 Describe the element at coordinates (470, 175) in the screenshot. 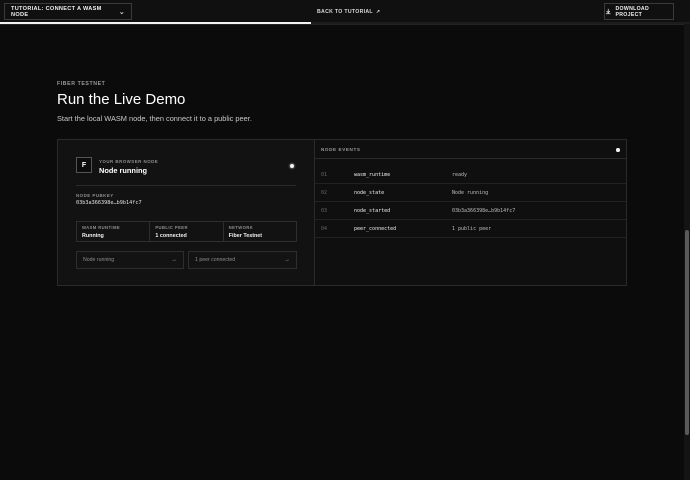

I see `event-row: 01 wasm_runtime ready` at that location.